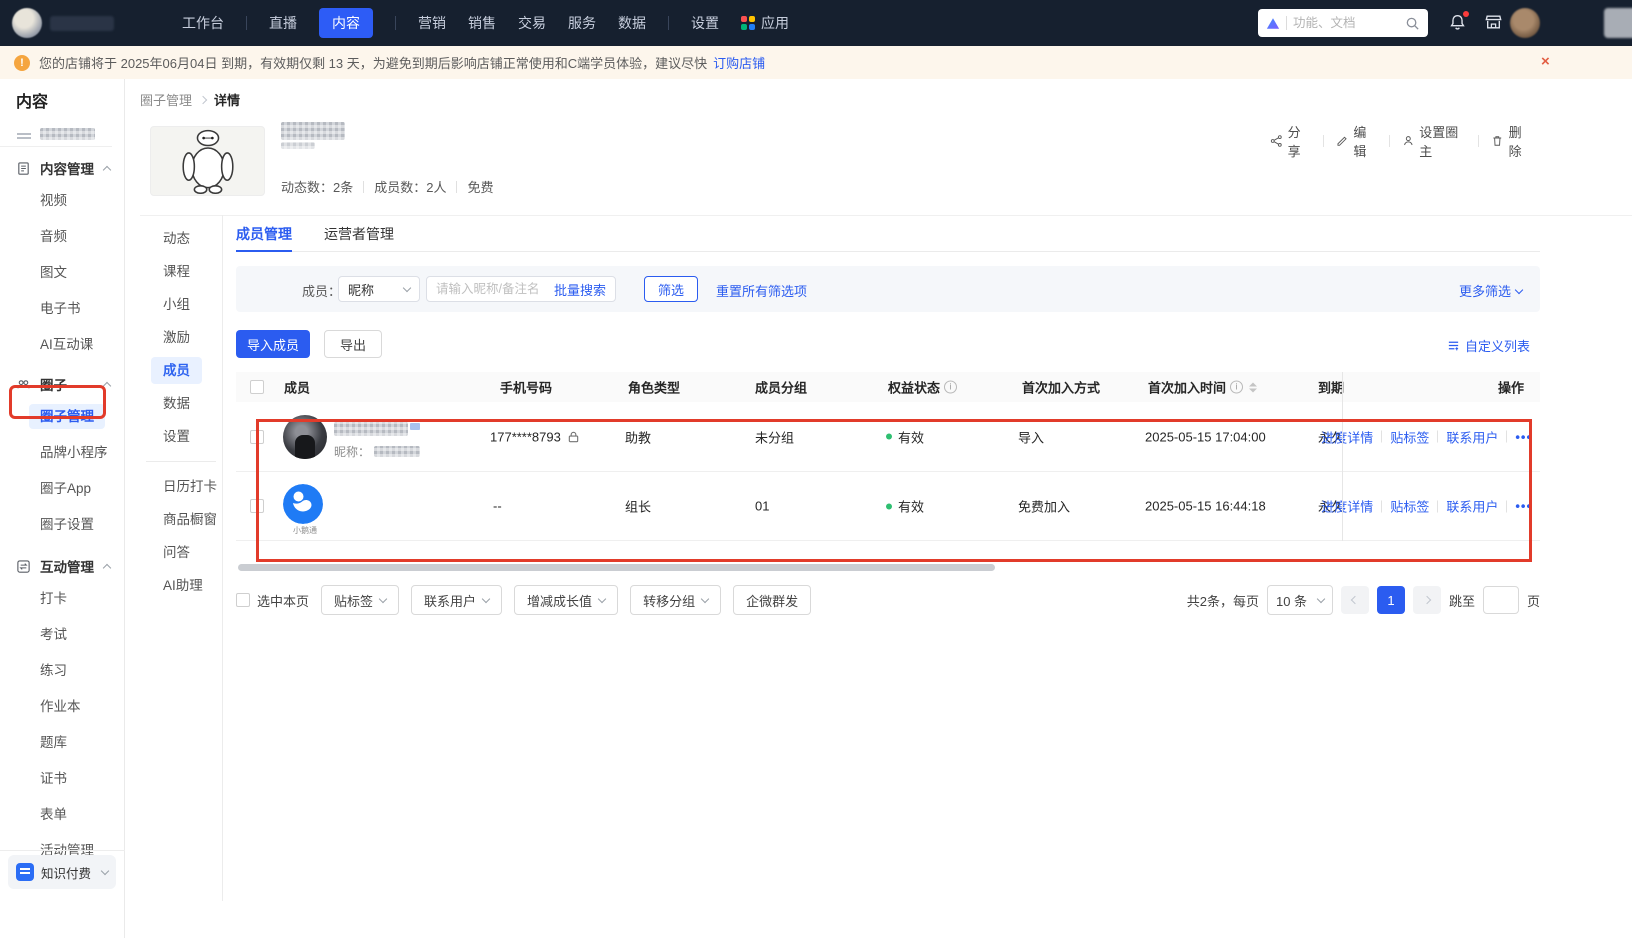  What do you see at coordinates (87, 23) in the screenshot?
I see `brand` at bounding box center [87, 23].